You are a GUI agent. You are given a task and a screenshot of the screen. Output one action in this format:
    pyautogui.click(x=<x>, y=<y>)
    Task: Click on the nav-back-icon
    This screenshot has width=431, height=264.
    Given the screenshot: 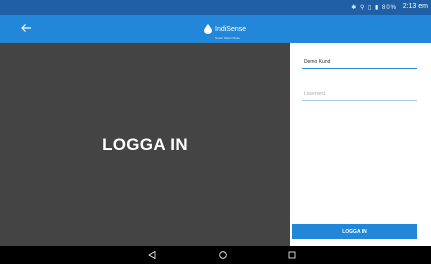 What is the action you would take?
    pyautogui.click(x=152, y=255)
    